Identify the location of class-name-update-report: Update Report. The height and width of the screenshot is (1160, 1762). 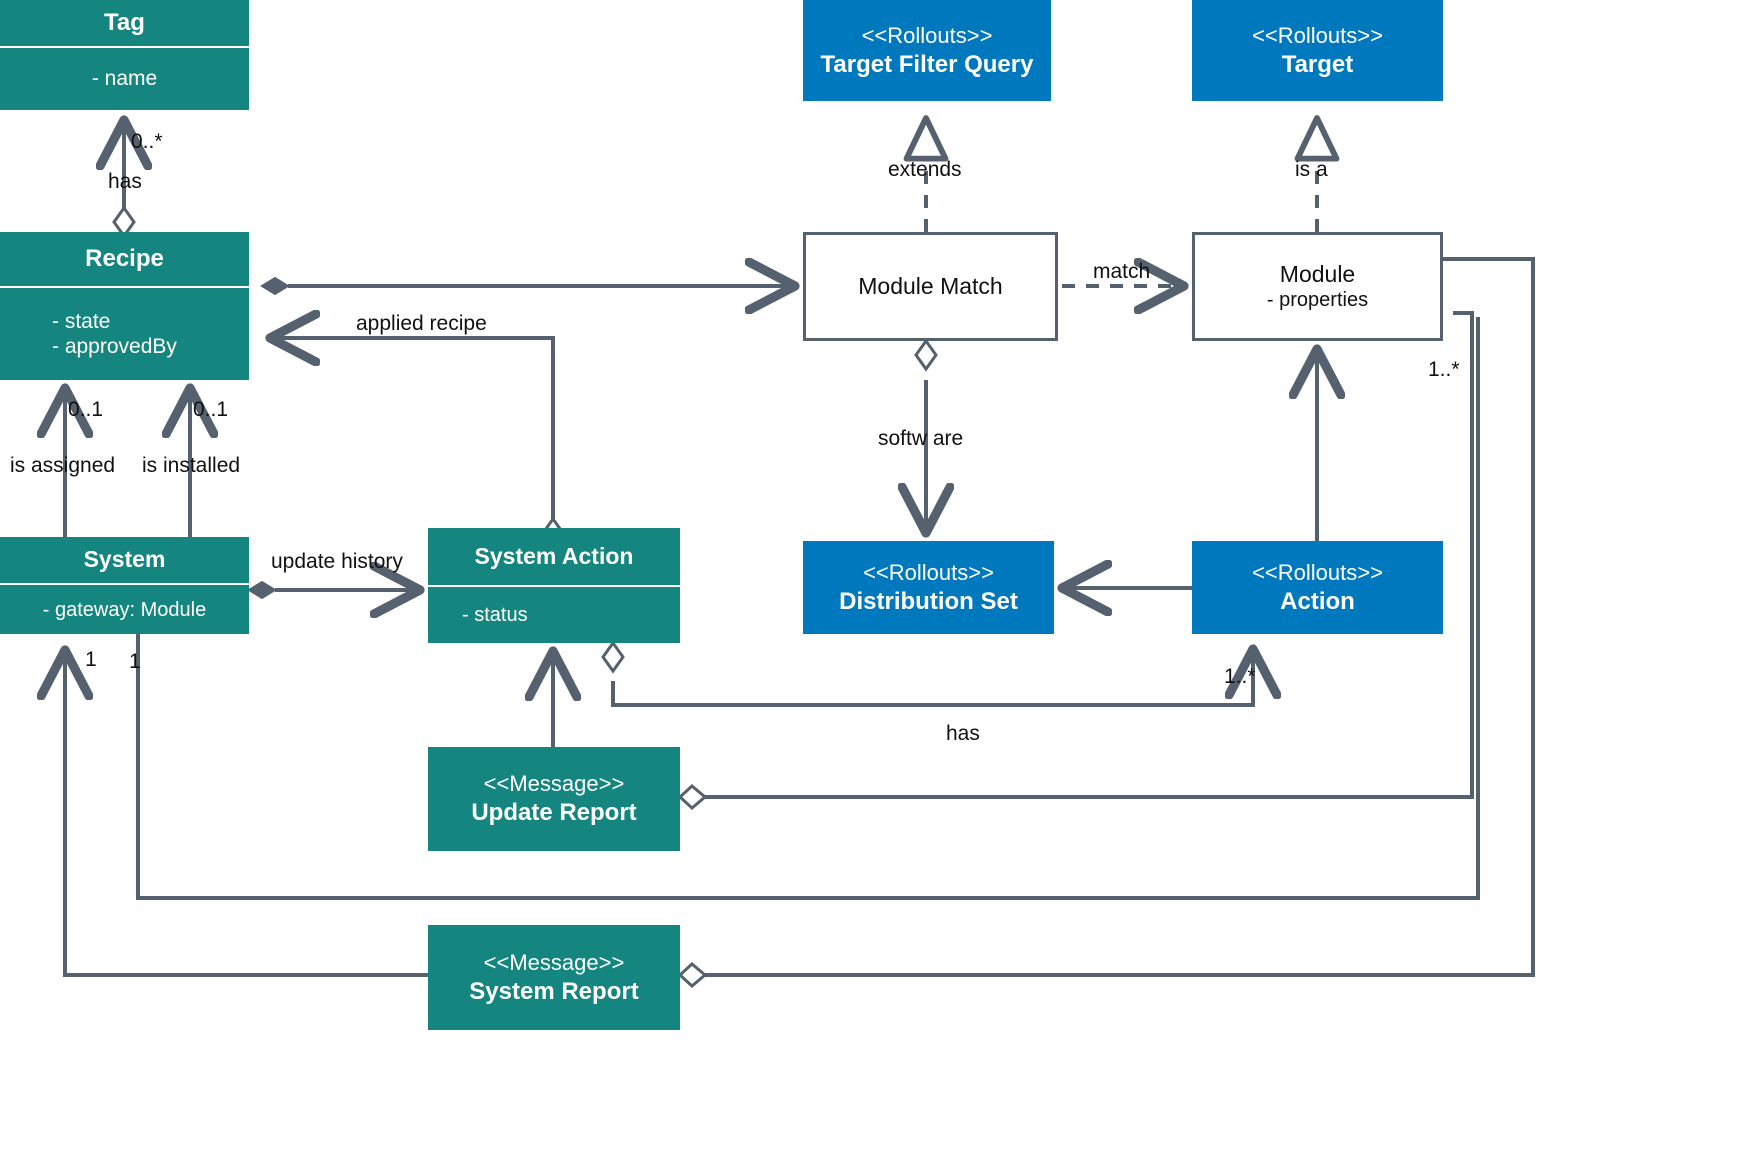
(554, 812).